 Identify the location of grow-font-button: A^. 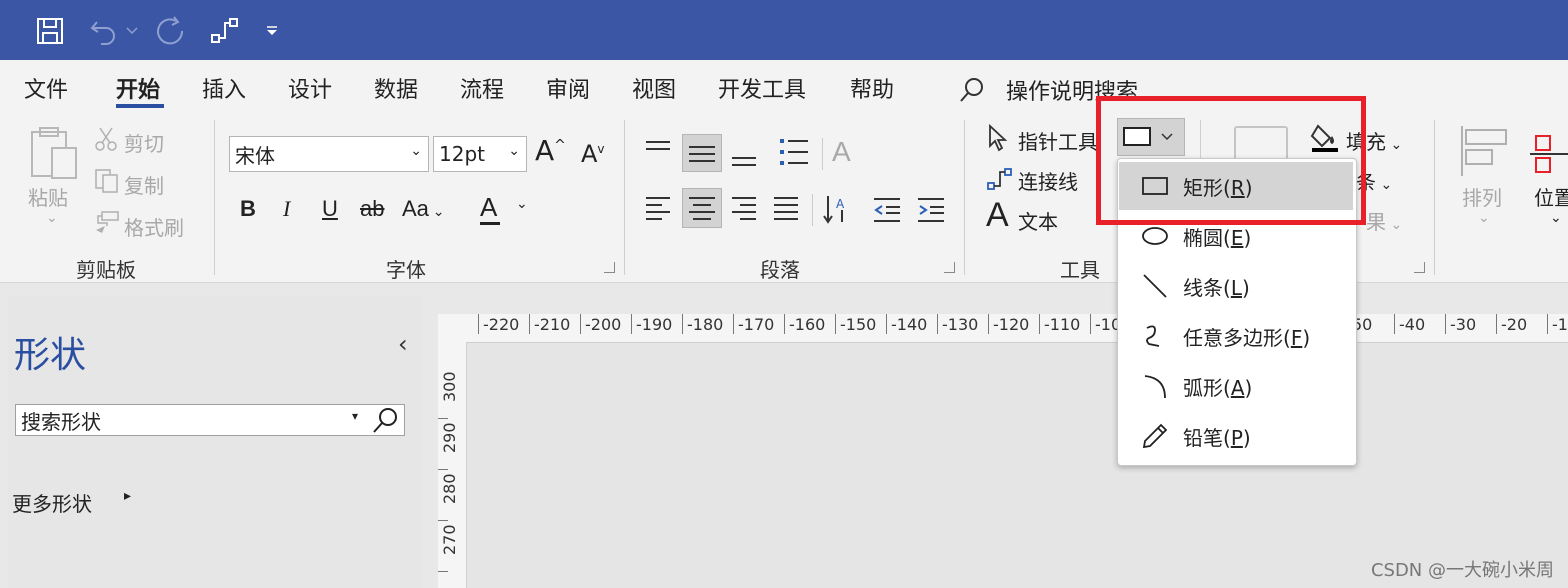
(550, 150).